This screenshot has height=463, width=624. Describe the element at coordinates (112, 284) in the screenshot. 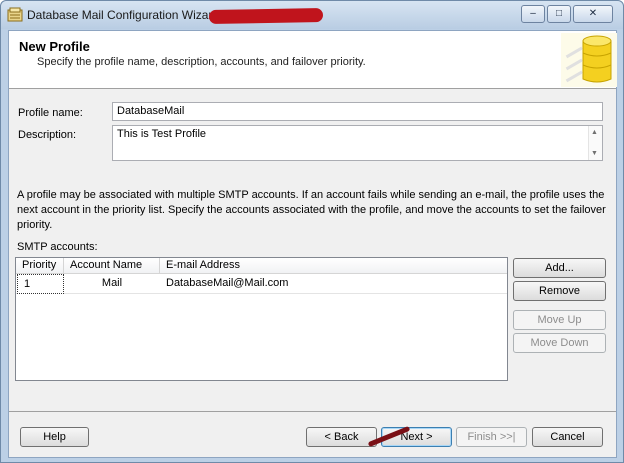

I see `cell-account-name: Mail` at that location.